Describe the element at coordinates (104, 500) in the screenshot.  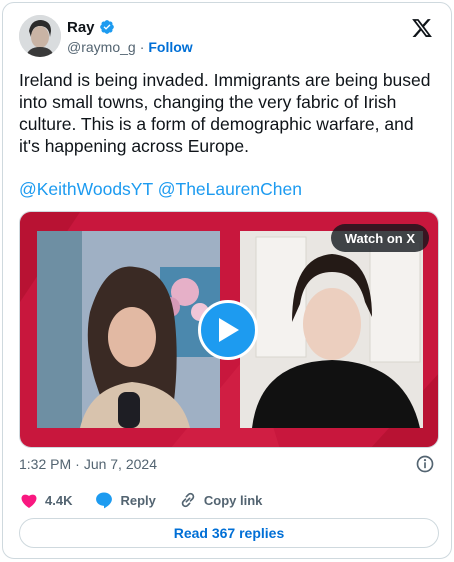
I see `reply-bubble-icon` at that location.